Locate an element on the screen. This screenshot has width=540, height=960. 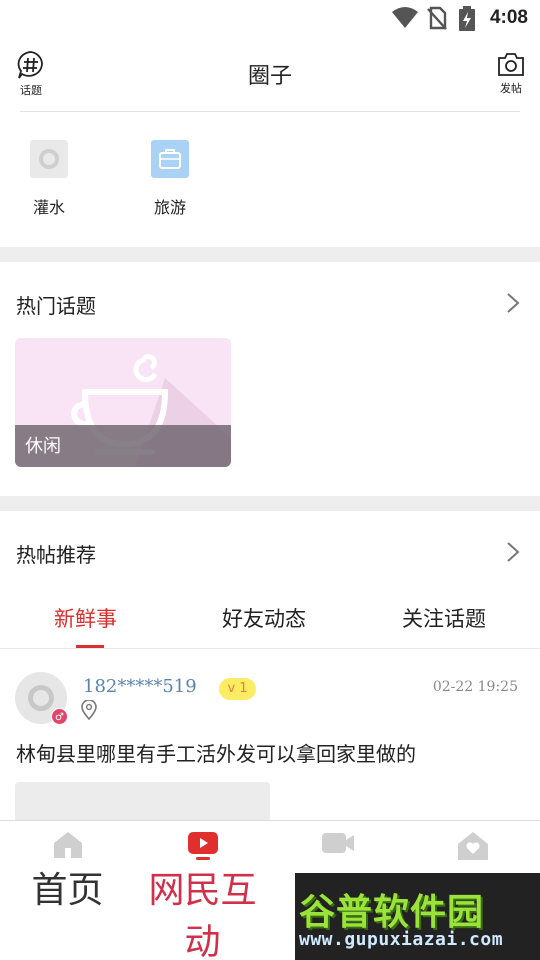
watermark-logo: 谷普软件园 www.gupuxiazai.com is located at coordinates (417, 916).